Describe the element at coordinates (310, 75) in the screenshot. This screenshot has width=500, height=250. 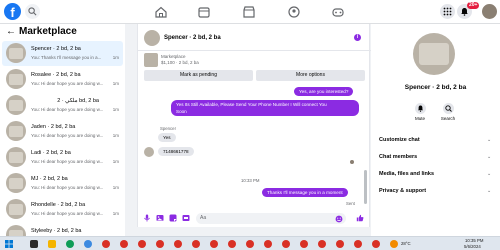
I see `more-options-button: More options` at that location.